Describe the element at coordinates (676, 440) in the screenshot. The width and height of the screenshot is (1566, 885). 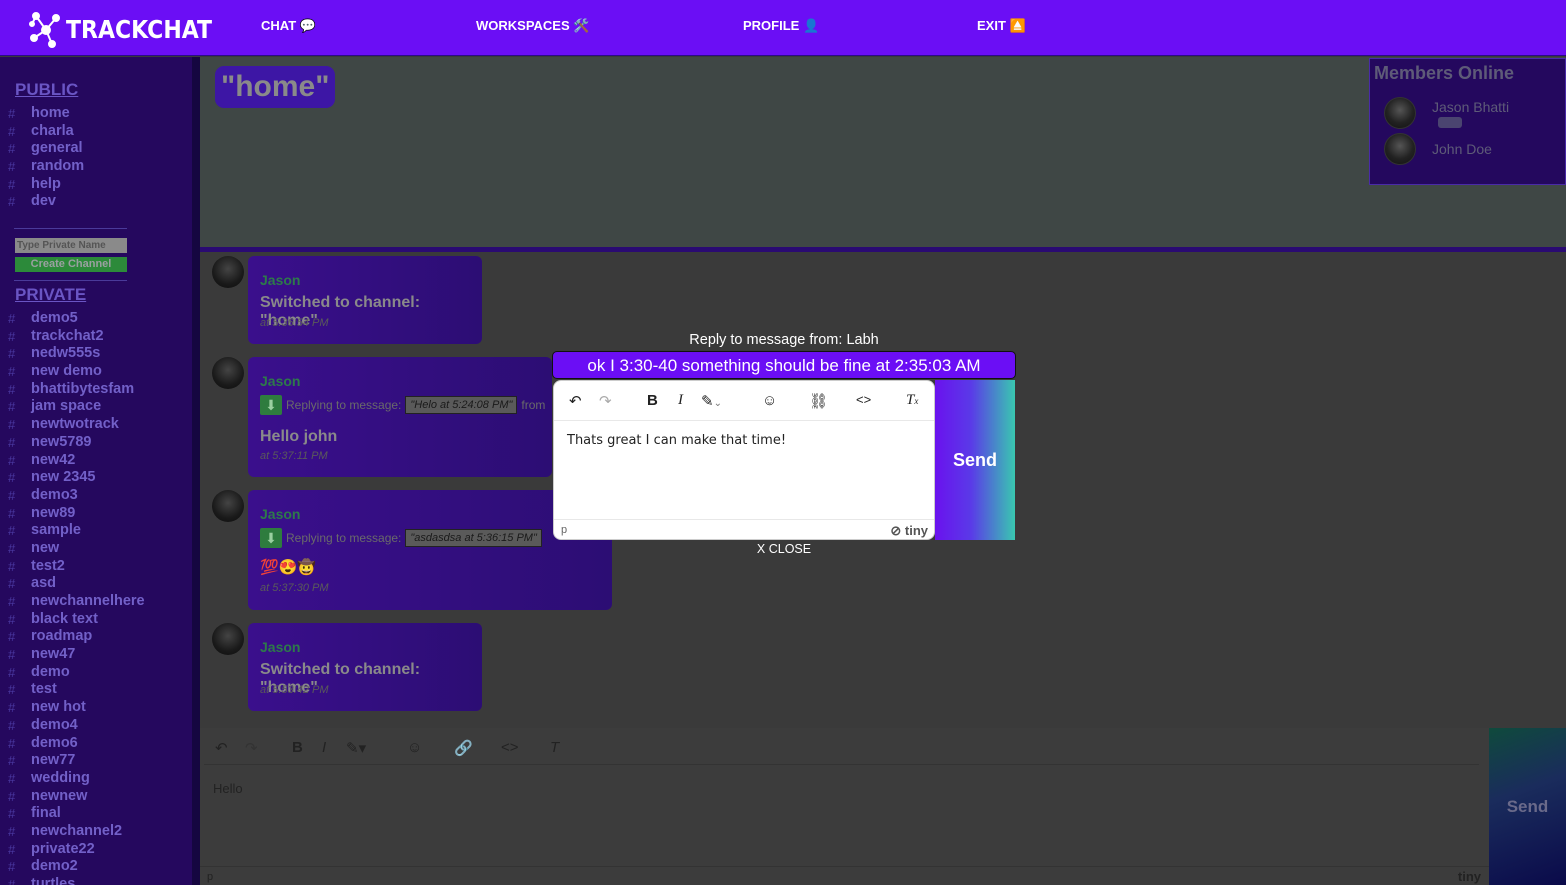
I see `reply-editor-content: Thats great I can make that time!` at that location.